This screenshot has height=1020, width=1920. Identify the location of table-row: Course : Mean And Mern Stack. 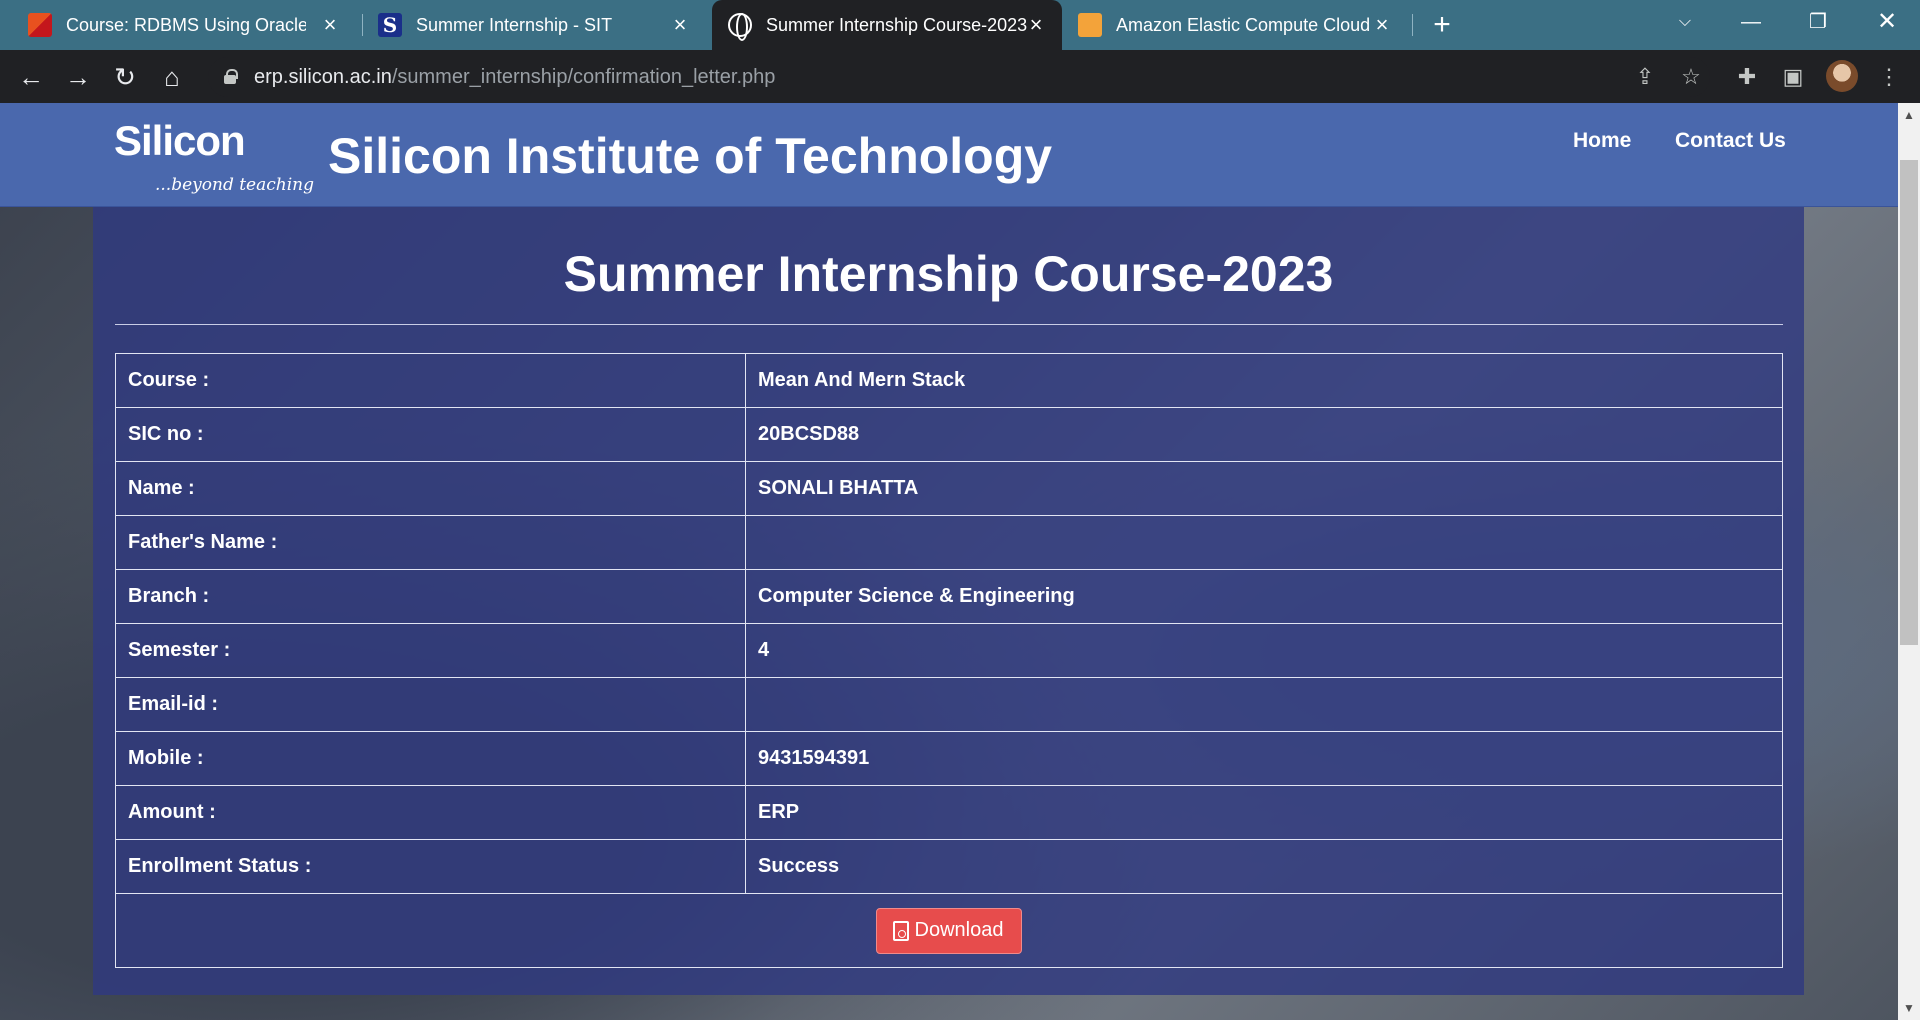
(949, 380).